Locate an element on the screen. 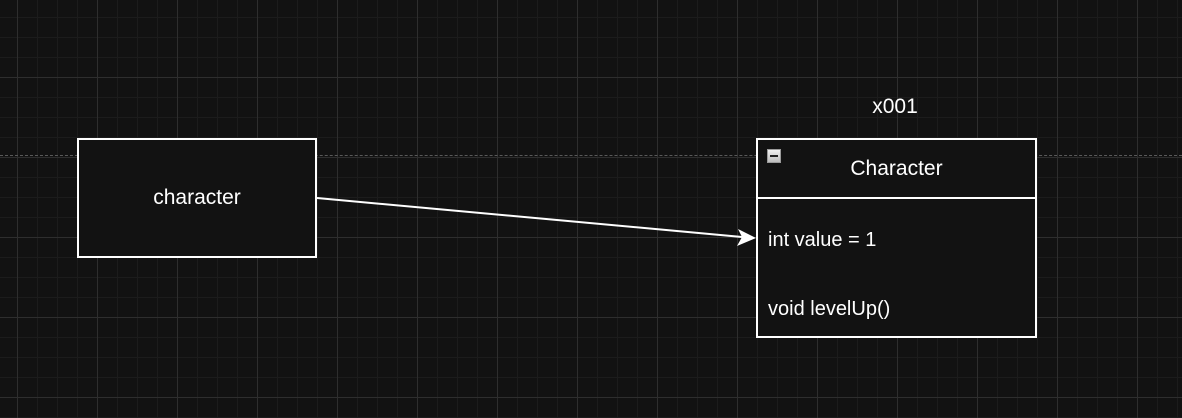 The image size is (1182, 418). reference-variable-box: character is located at coordinates (197, 198).